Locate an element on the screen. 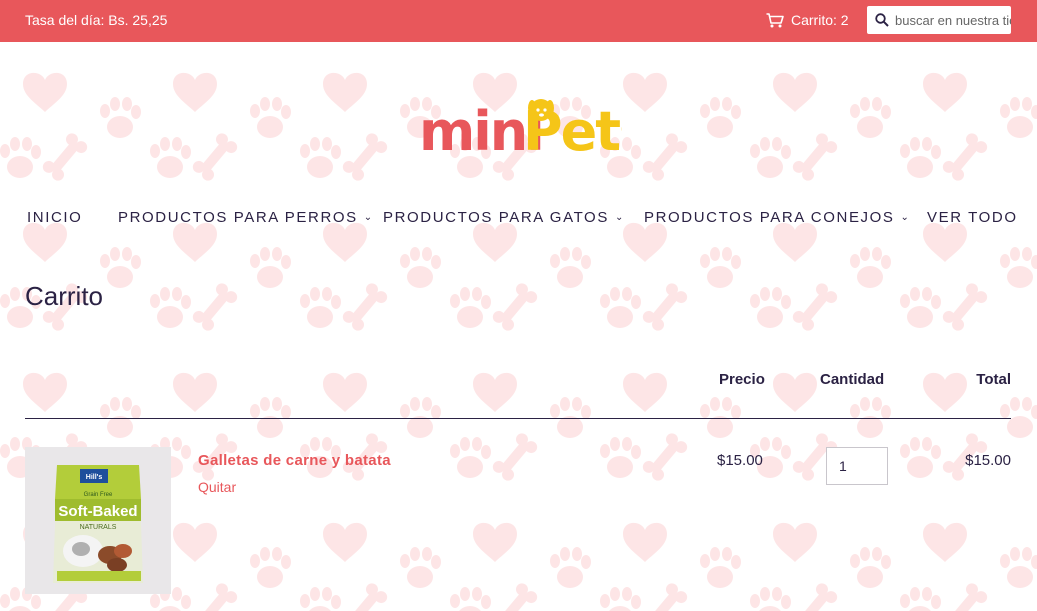  cart-count: Carrito: 2 is located at coordinates (820, 20).